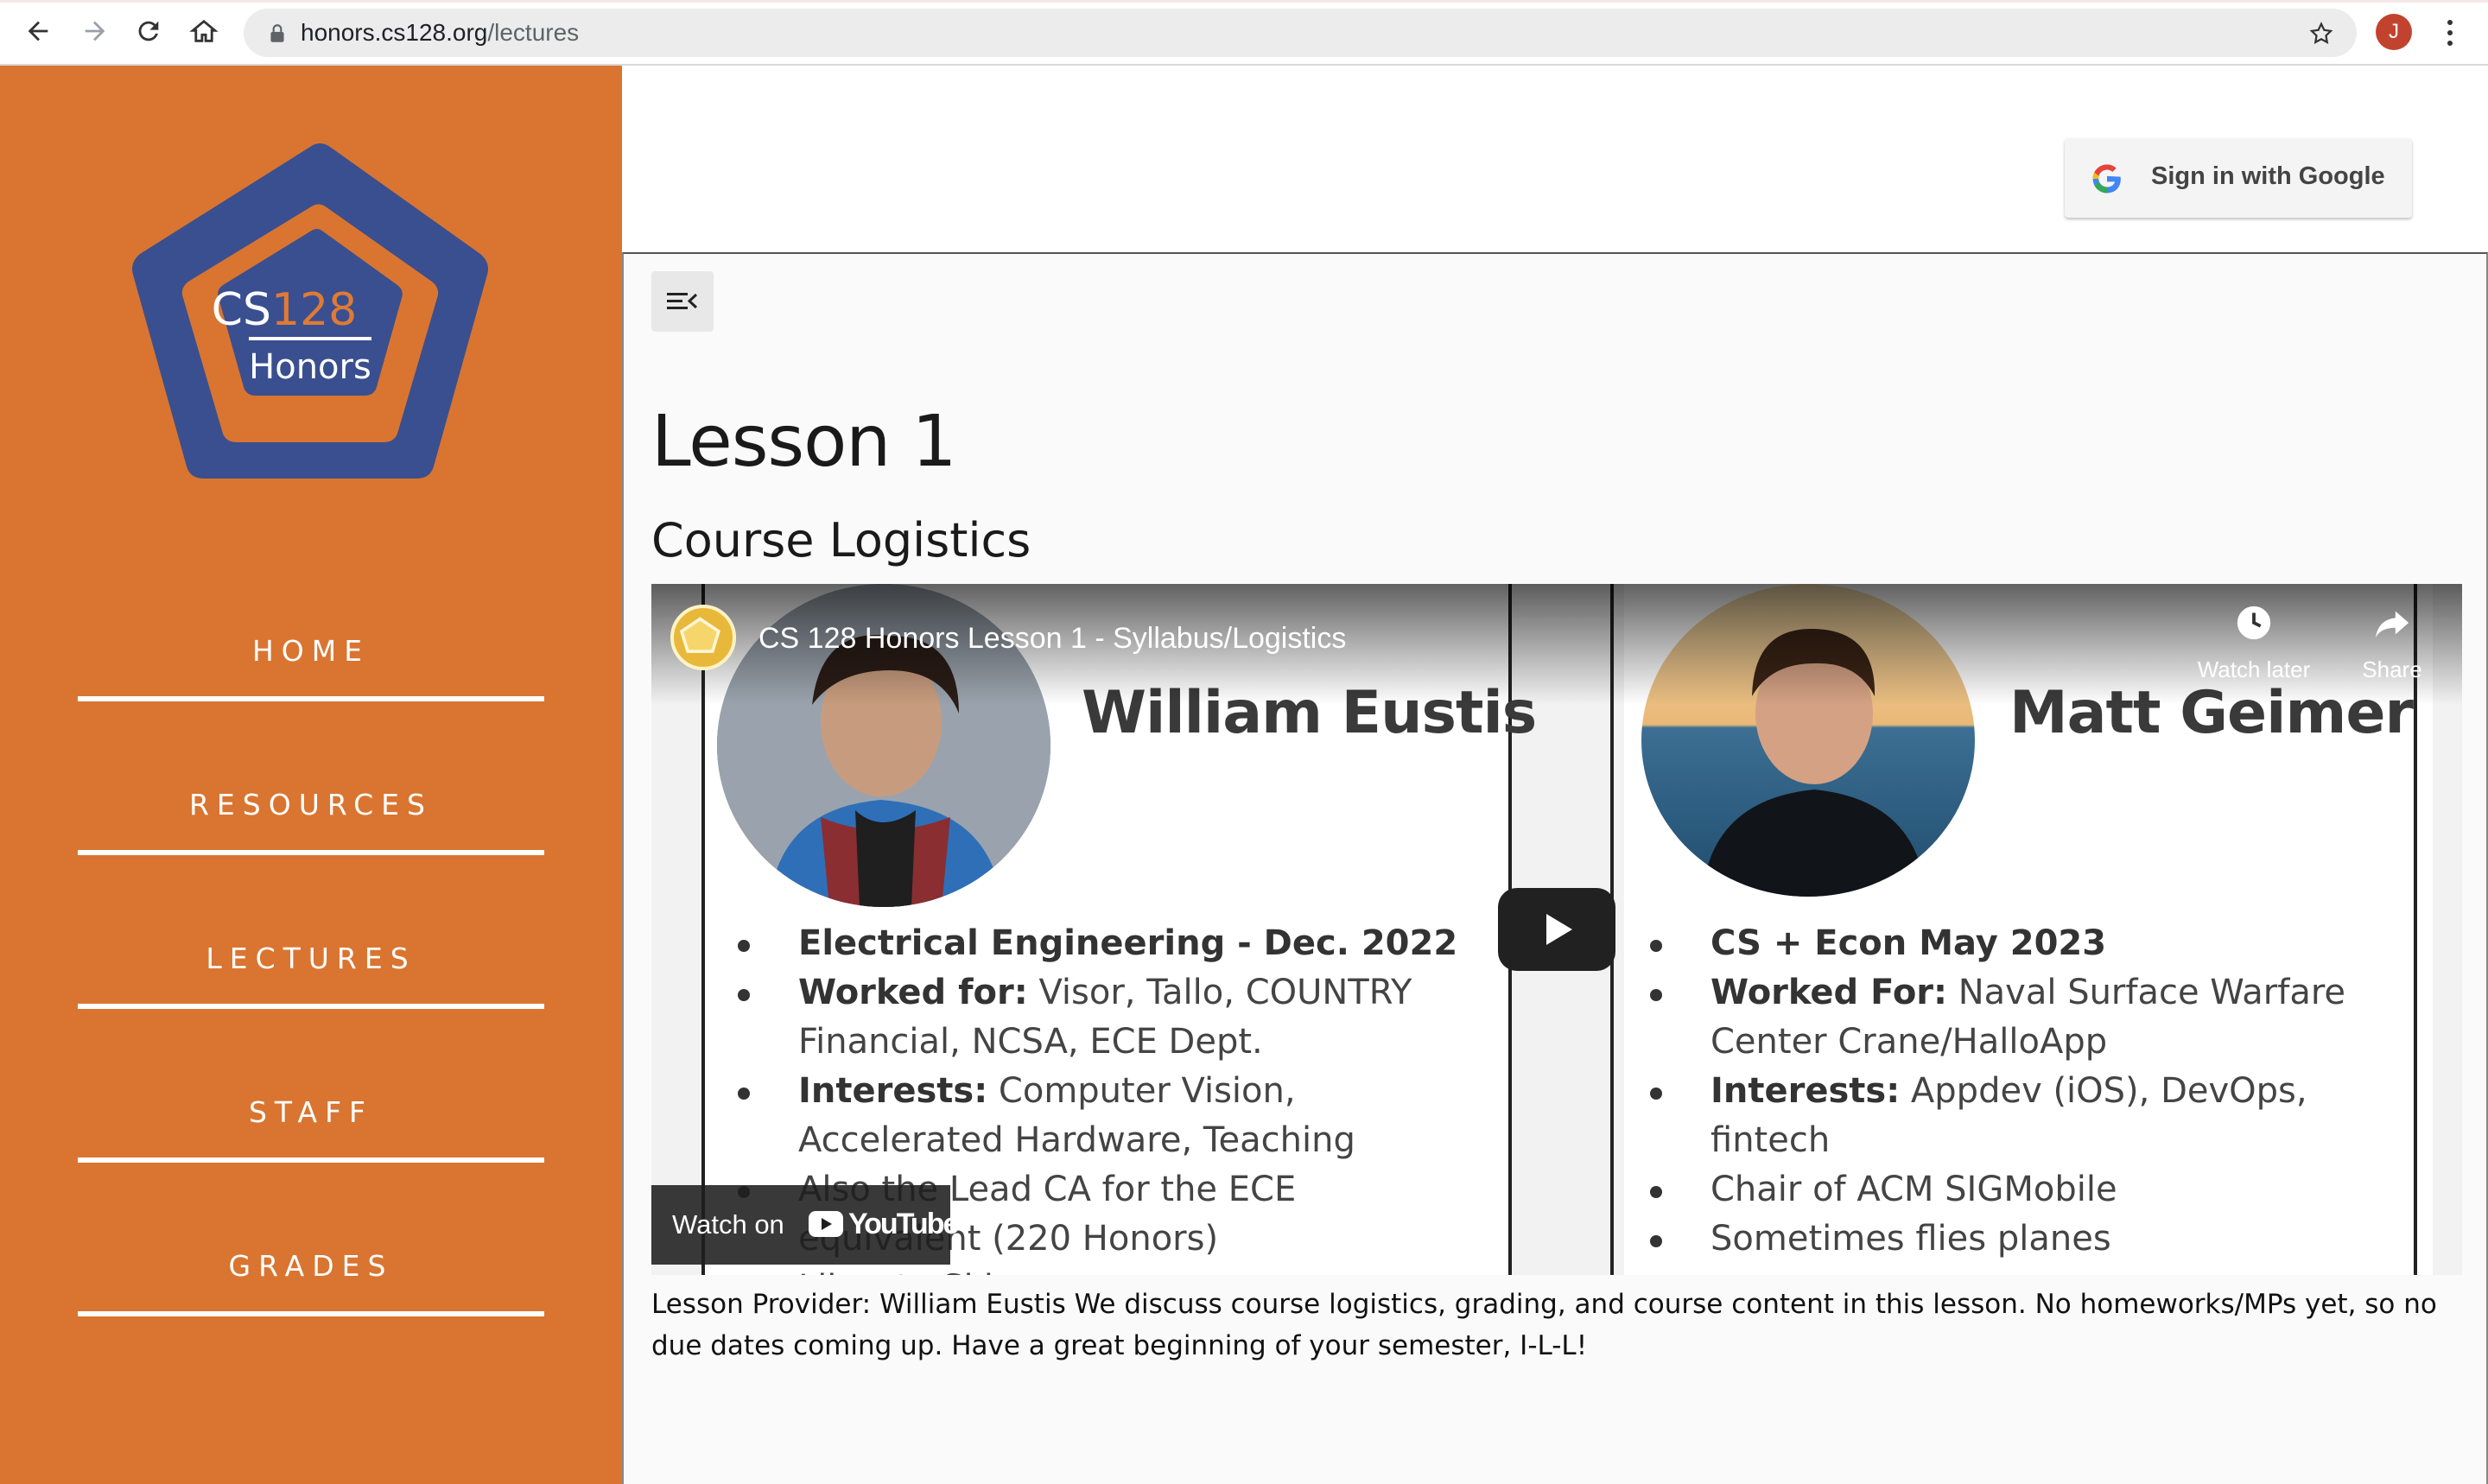 The image size is (2488, 1484). I want to click on logo-128-text: 128, so click(314, 310).